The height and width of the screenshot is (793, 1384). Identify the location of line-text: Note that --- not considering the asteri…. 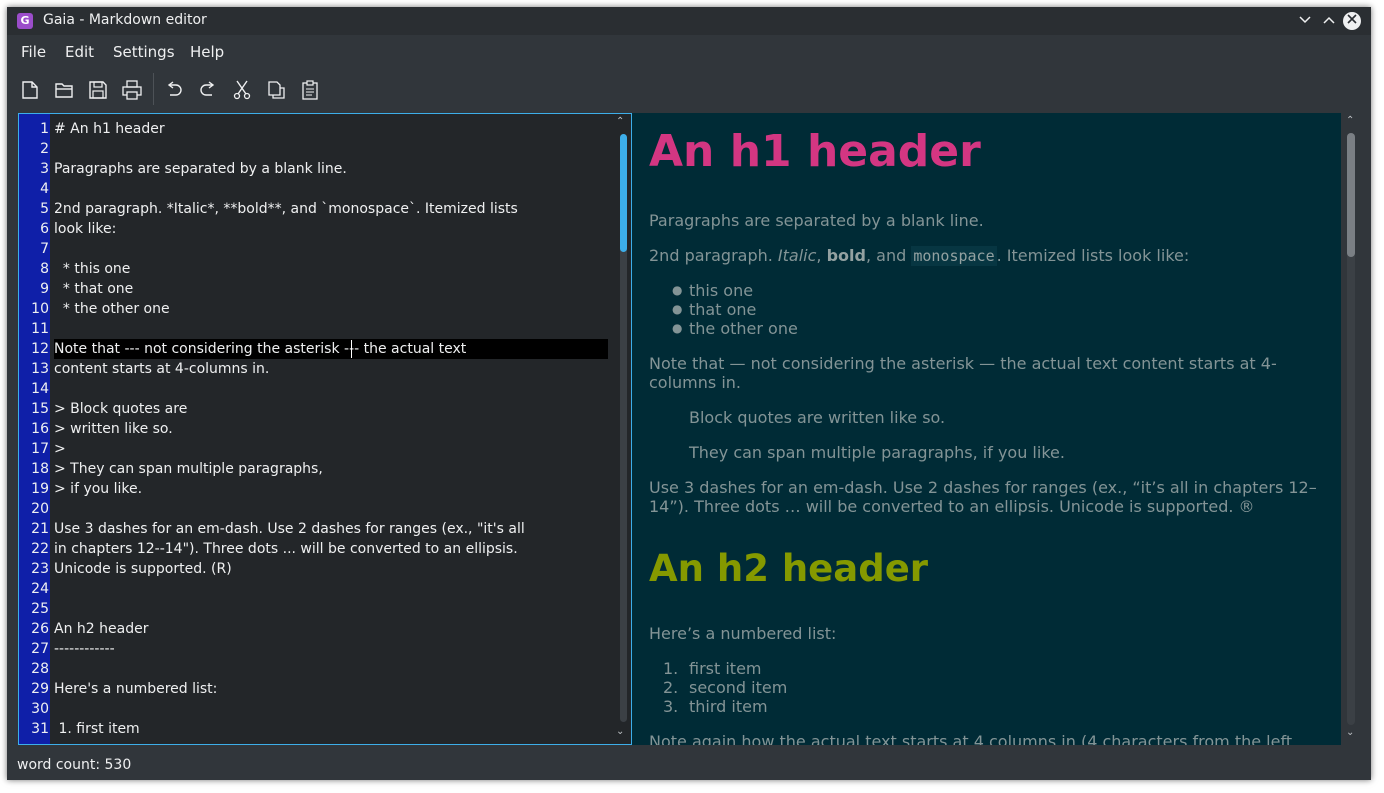
(331, 349).